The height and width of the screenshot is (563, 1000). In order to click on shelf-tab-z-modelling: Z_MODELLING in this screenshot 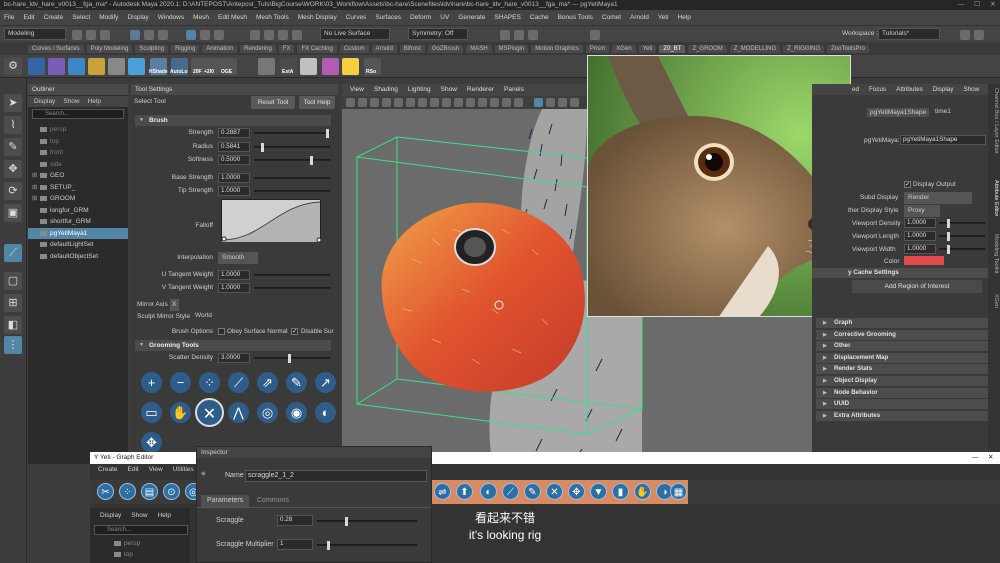, I will do `click(755, 48)`.